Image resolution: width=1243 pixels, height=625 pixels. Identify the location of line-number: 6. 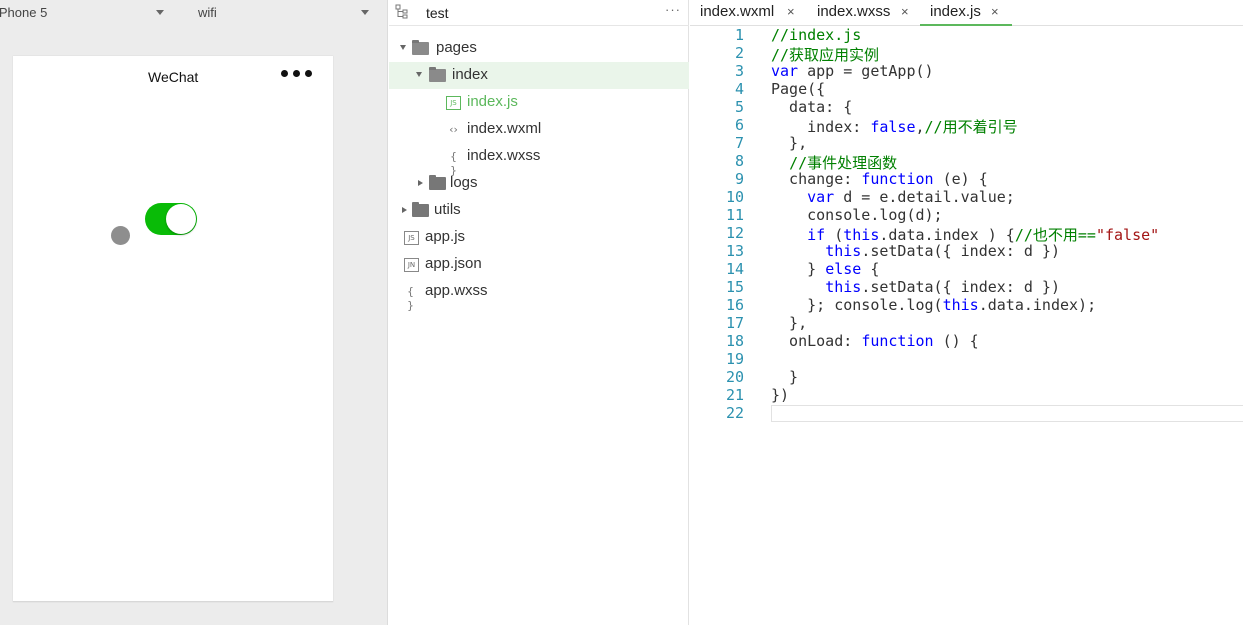
(739, 125).